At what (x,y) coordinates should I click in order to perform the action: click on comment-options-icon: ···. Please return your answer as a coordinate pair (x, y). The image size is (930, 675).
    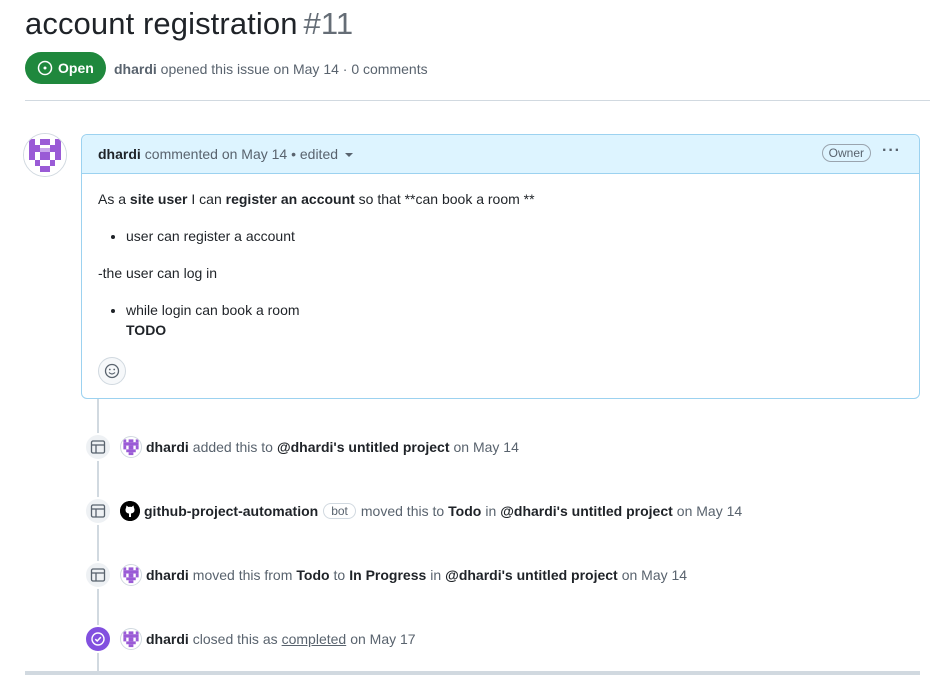
    Looking at the image, I should click on (891, 151).